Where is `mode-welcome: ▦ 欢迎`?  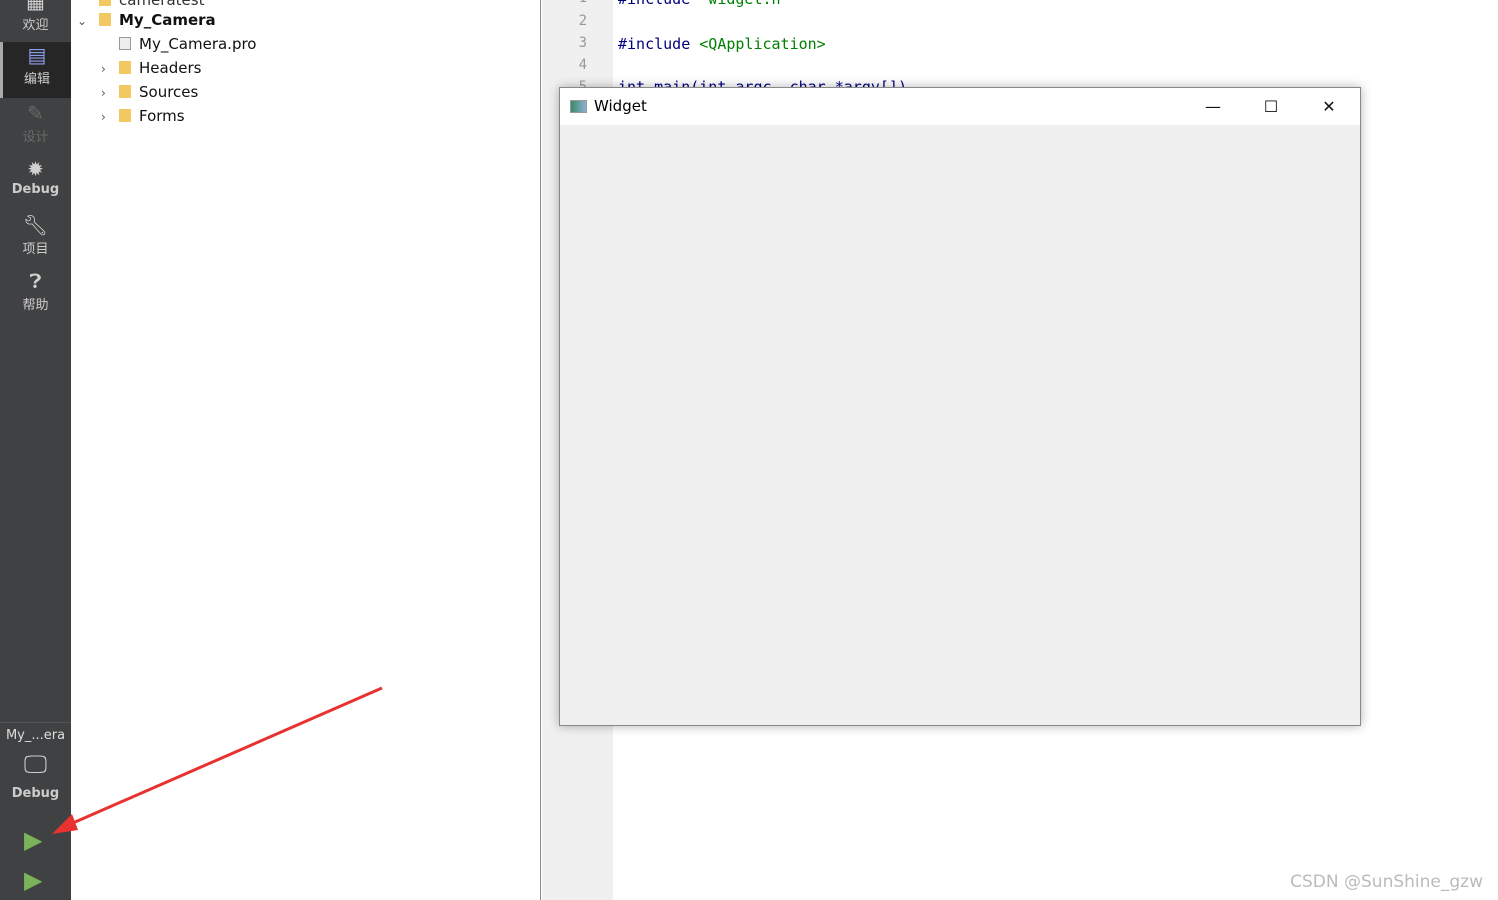 mode-welcome: ▦ 欢迎 is located at coordinates (35, 22).